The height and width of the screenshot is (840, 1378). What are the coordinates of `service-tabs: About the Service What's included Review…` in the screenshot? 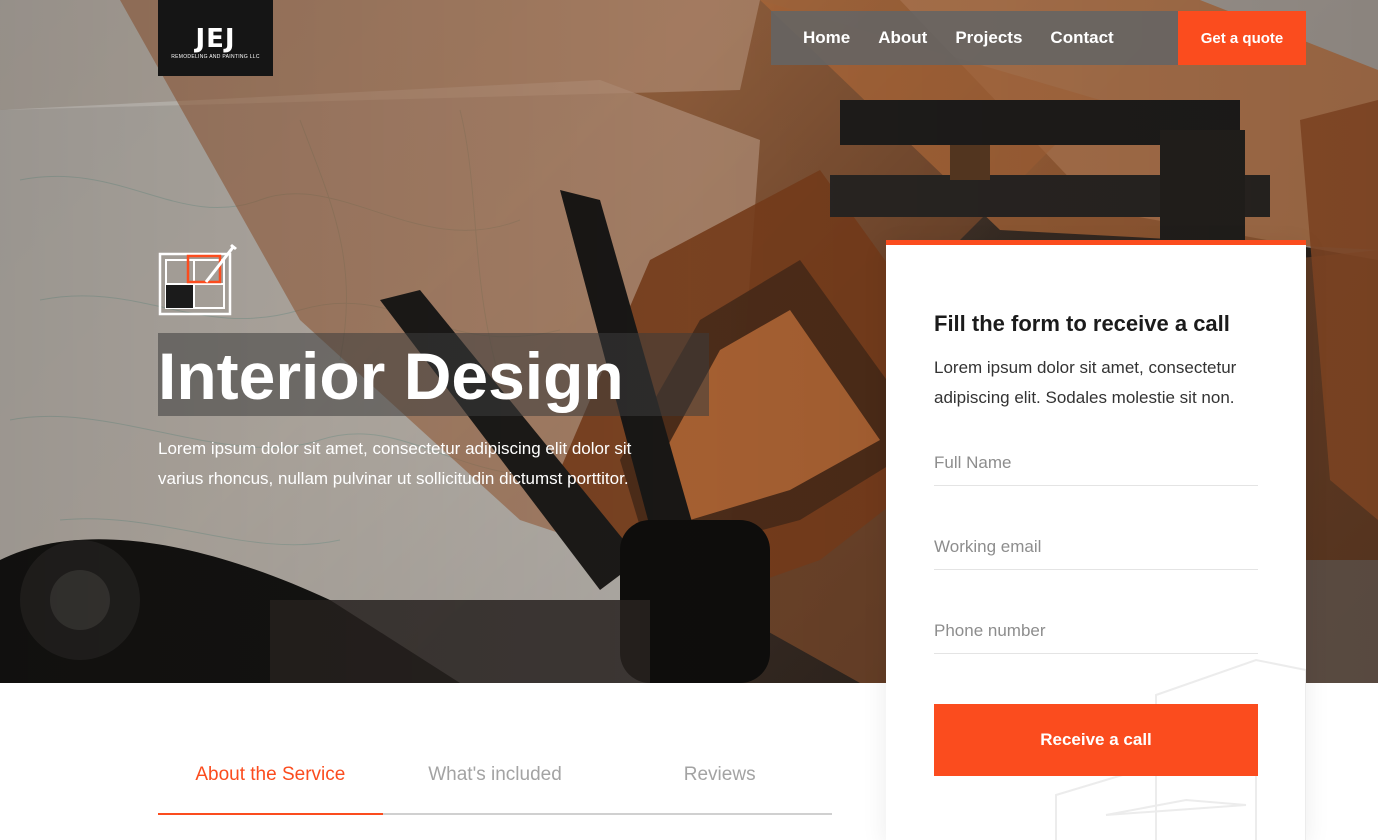 It's located at (495, 783).